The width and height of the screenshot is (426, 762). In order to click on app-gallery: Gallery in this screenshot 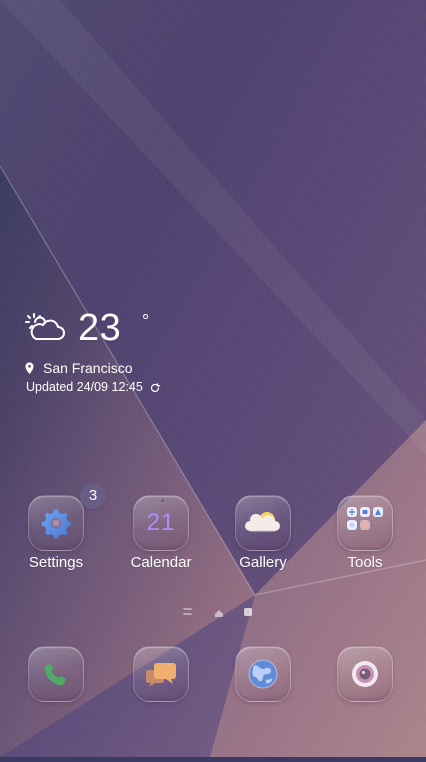, I will do `click(263, 541)`.